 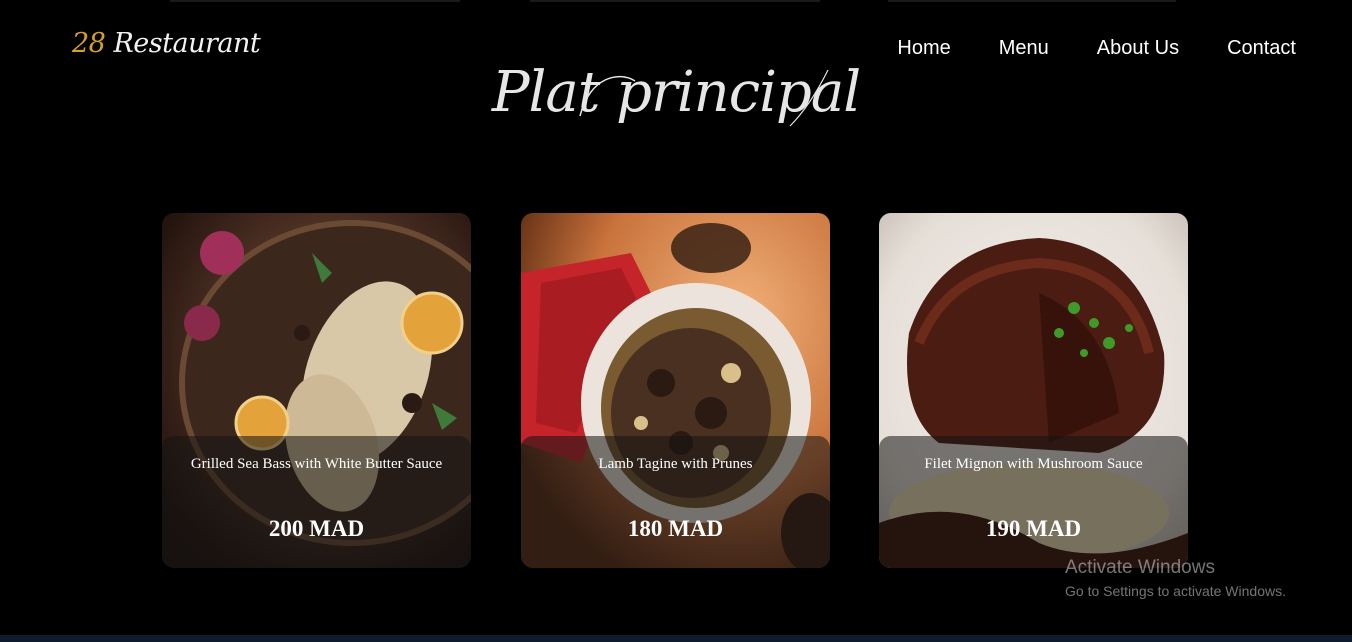 I want to click on page-title: Plat principal, so click(x=676, y=92).